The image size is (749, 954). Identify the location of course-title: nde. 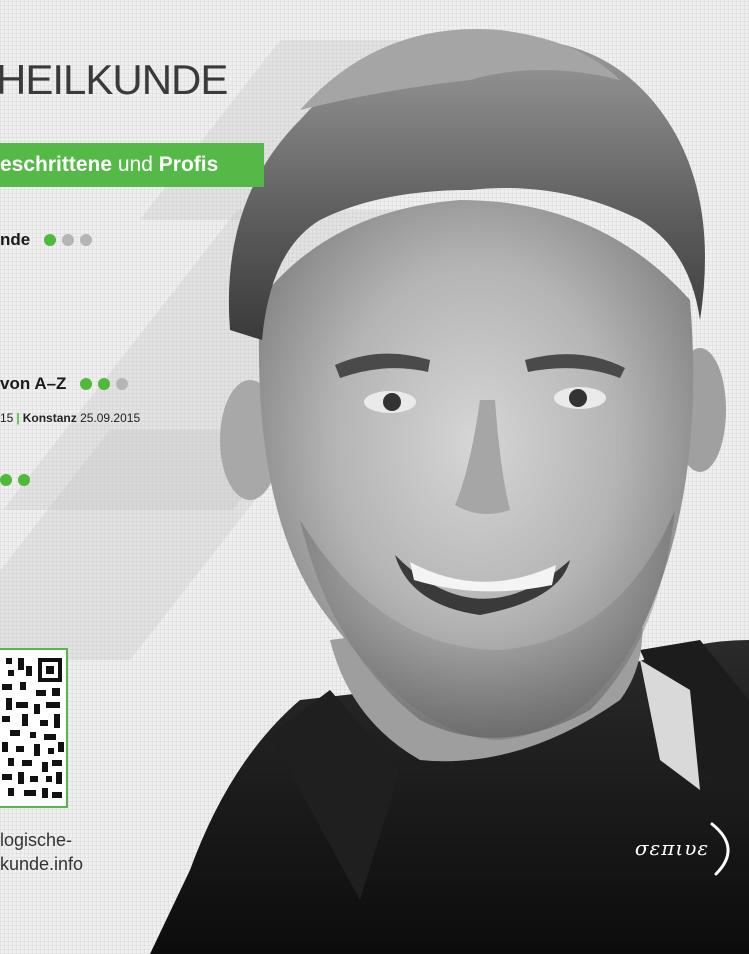
(15, 239).